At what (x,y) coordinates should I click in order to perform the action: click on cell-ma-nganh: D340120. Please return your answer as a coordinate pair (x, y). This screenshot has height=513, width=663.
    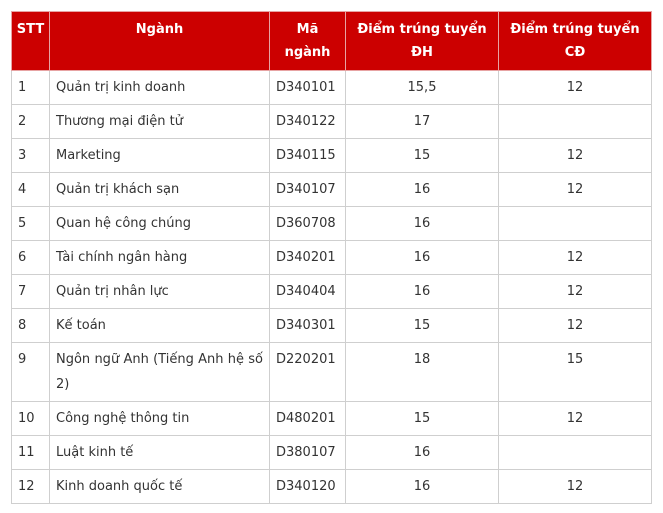
    Looking at the image, I should click on (307, 486).